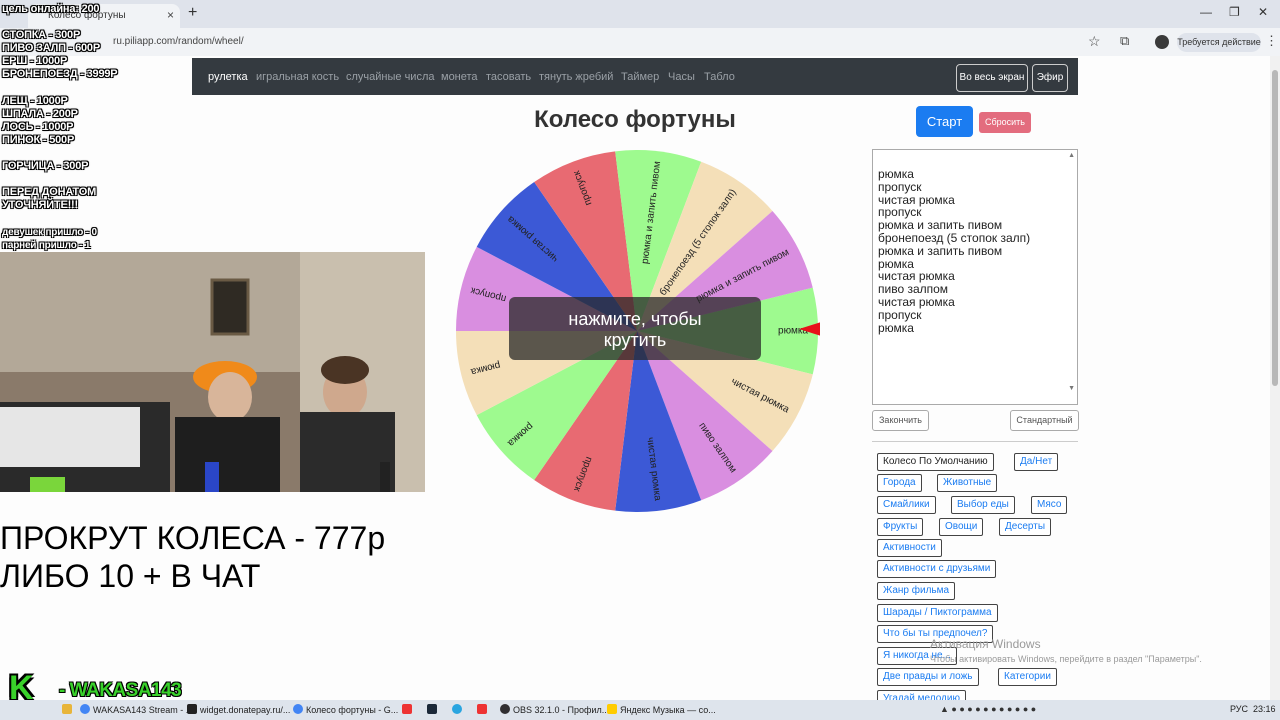 This screenshot has width=1280, height=720. I want to click on spin-price-line2: ЛИБО 10 + В ЧАТ, so click(130, 576).